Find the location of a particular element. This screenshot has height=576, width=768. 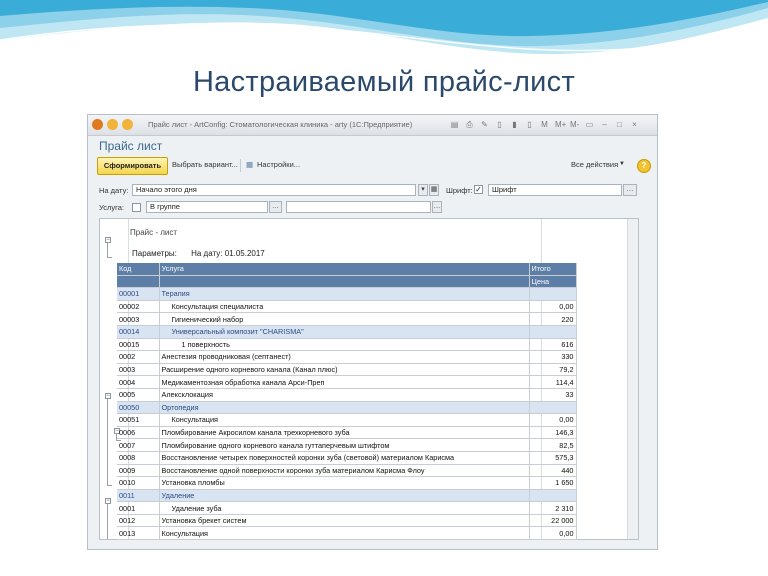

table-row: 0012 Установка брекет систем 22 000 is located at coordinates (347, 521).